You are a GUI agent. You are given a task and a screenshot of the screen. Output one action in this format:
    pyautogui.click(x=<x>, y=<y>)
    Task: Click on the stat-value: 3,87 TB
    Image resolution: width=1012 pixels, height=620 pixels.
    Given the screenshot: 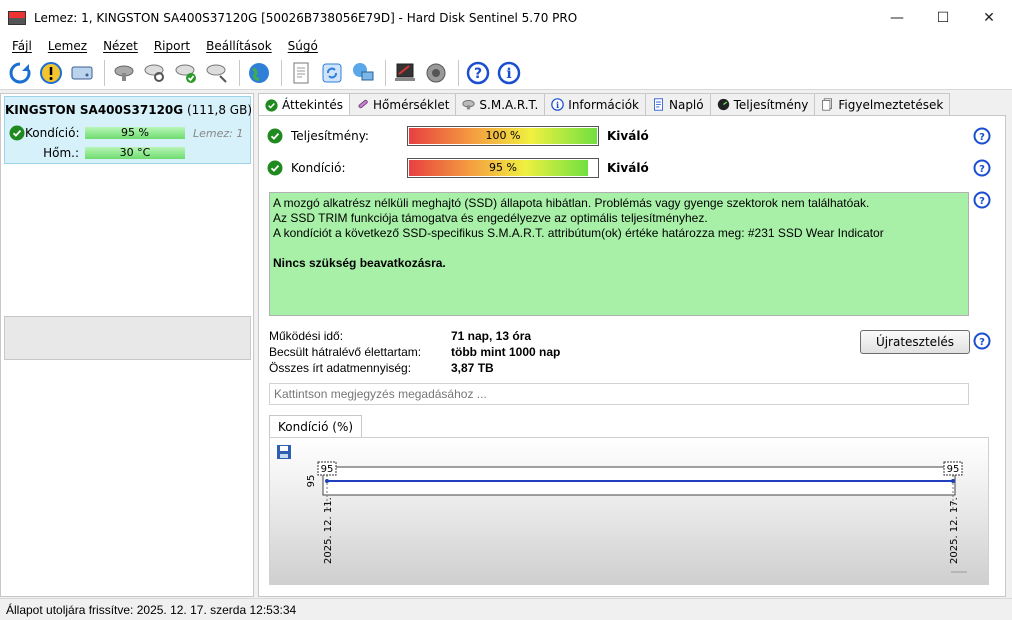 What is the action you would take?
    pyautogui.click(x=472, y=368)
    